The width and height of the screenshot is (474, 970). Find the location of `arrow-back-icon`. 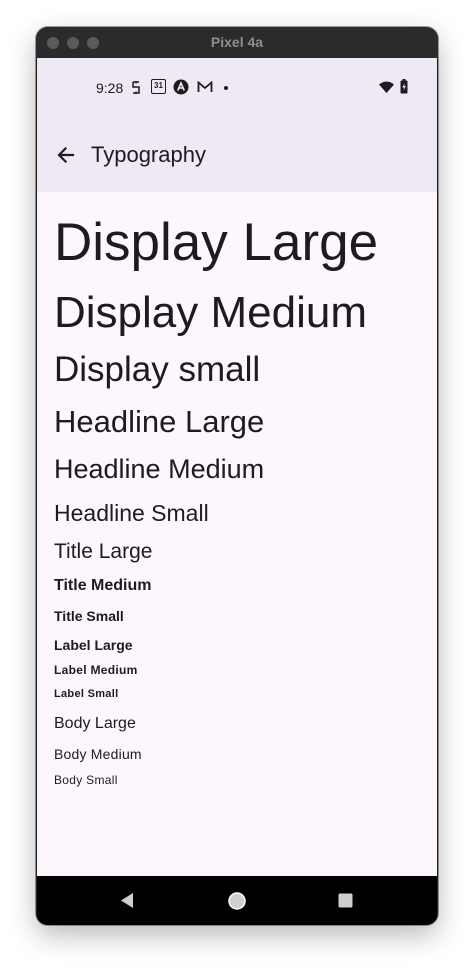

arrow-back-icon is located at coordinates (66, 155).